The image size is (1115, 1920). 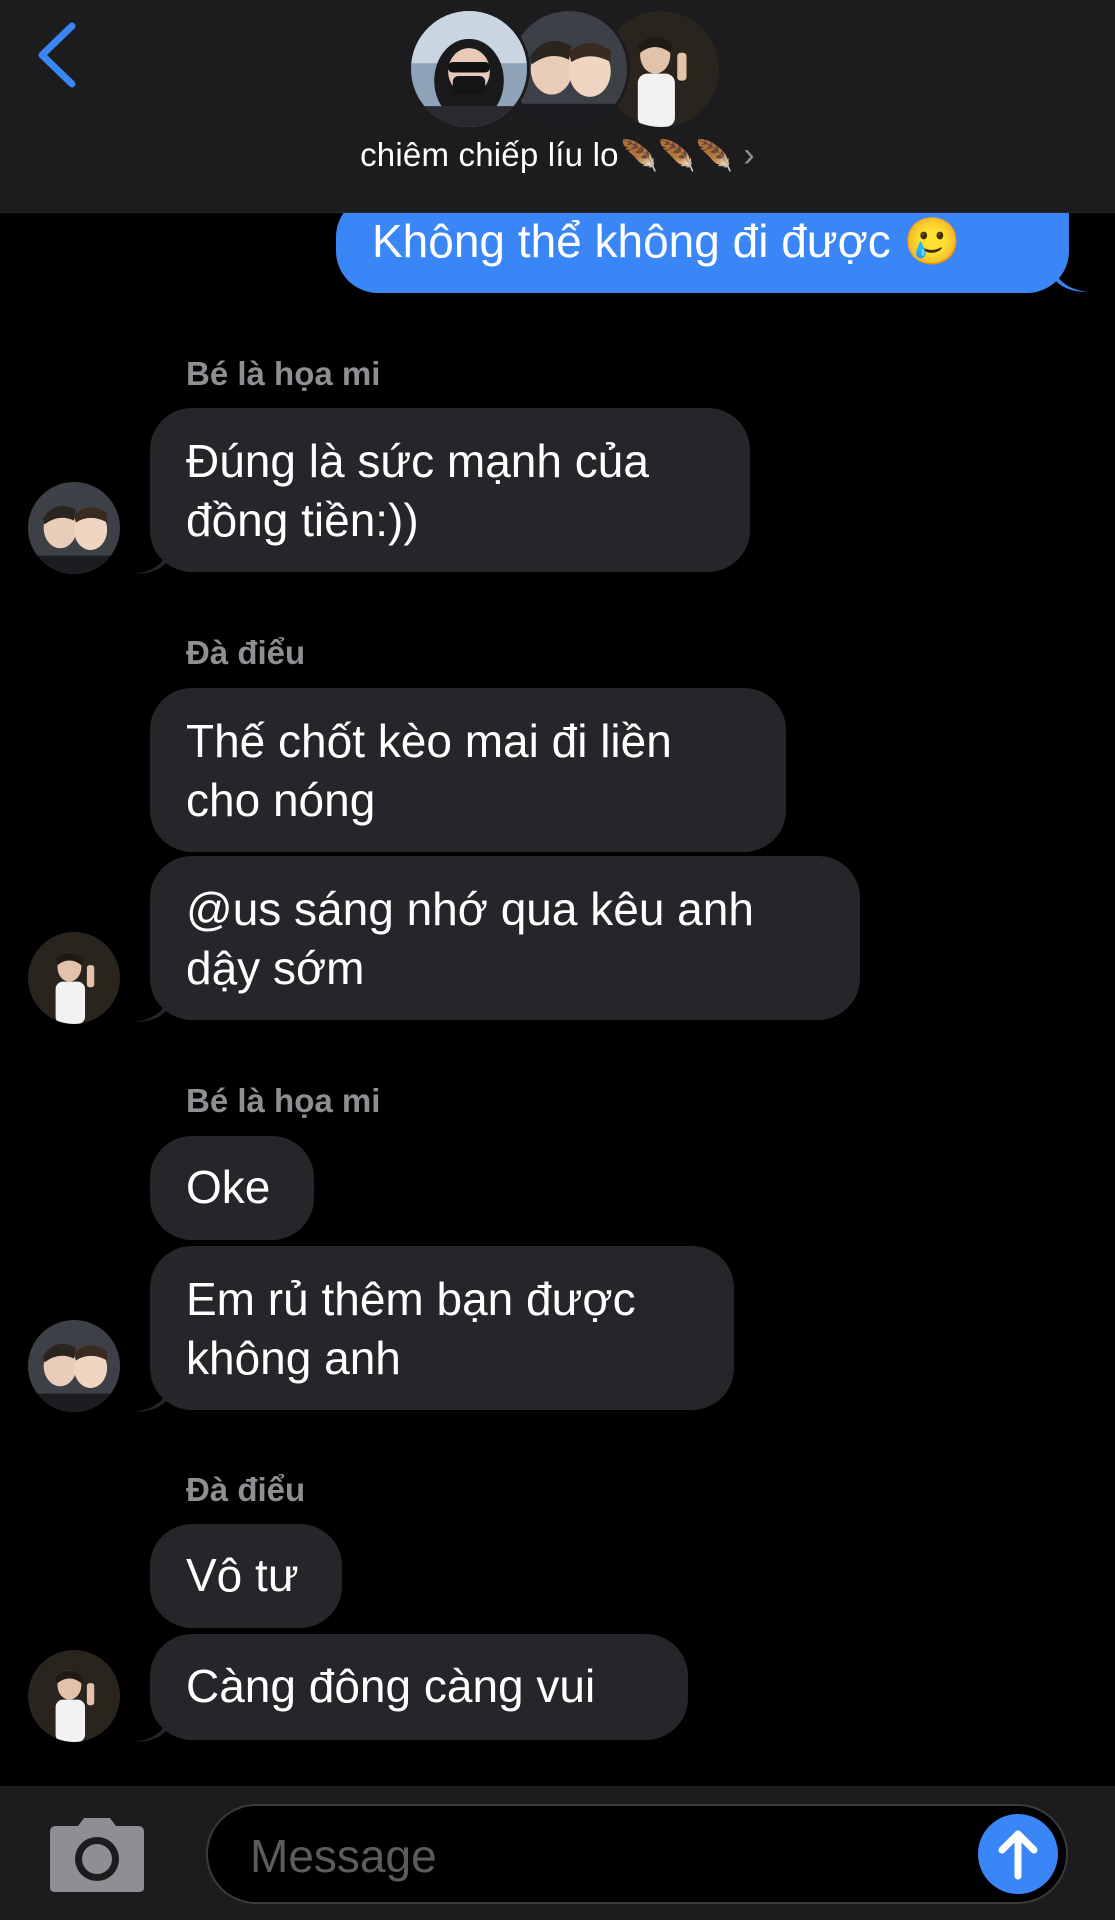 I want to click on camera-button, so click(x=97, y=1855).